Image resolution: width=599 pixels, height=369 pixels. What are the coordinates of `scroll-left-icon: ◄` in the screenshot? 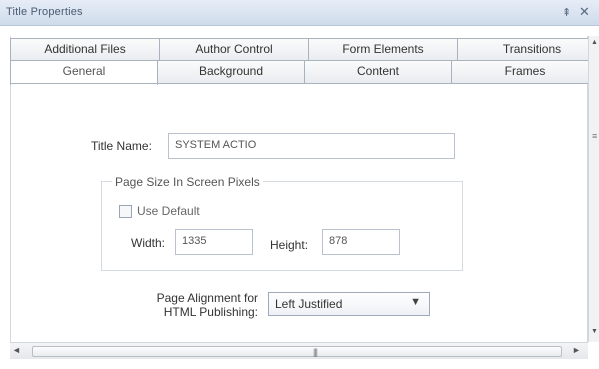 It's located at (16, 350).